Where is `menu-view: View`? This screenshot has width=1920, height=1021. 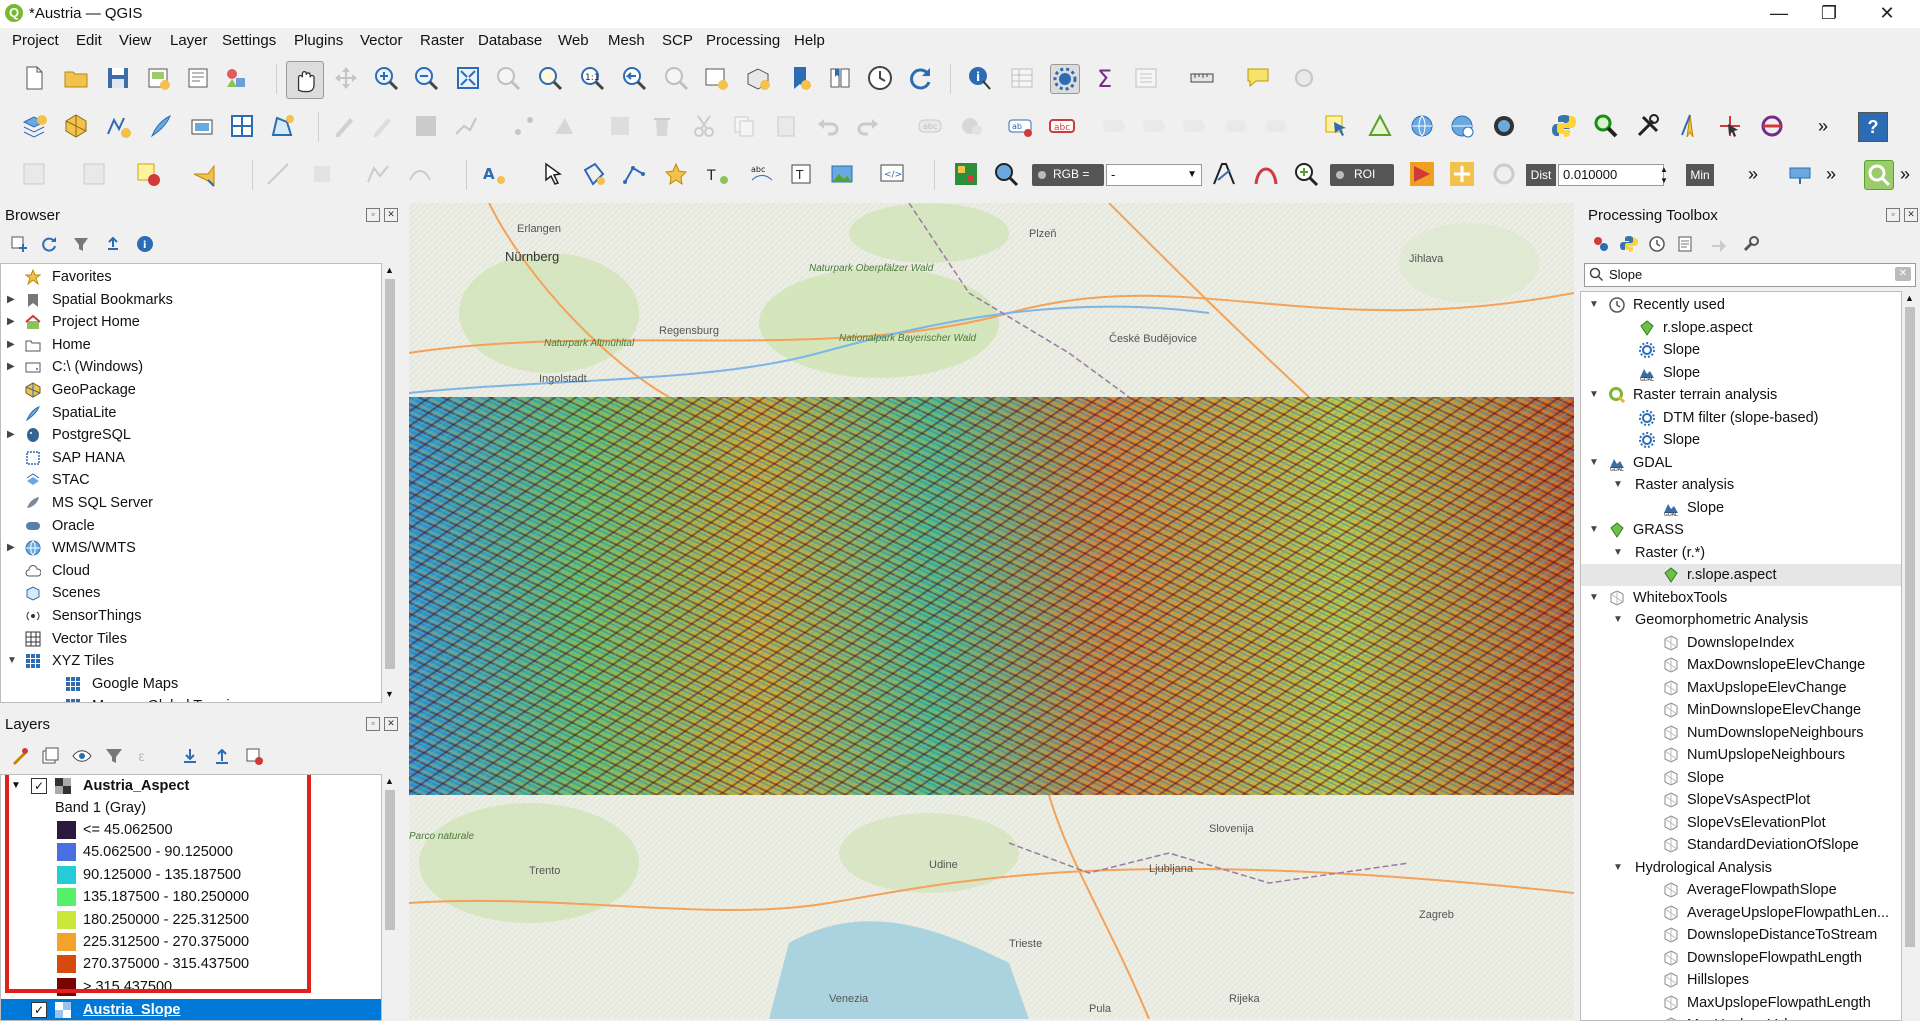
menu-view: View is located at coordinates (135, 40).